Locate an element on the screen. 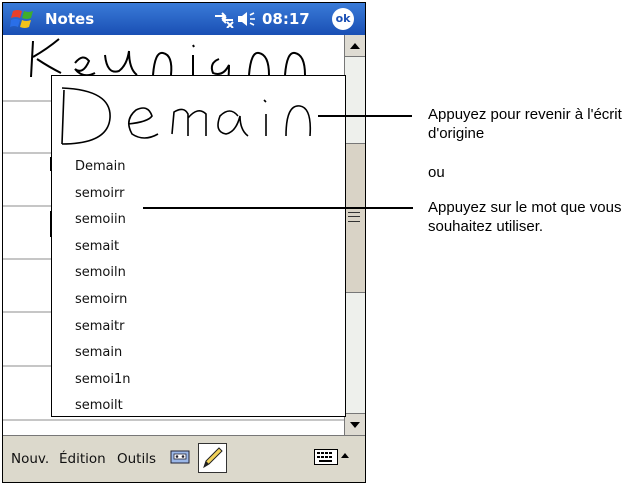  alternate-word: Demain is located at coordinates (103, 167).